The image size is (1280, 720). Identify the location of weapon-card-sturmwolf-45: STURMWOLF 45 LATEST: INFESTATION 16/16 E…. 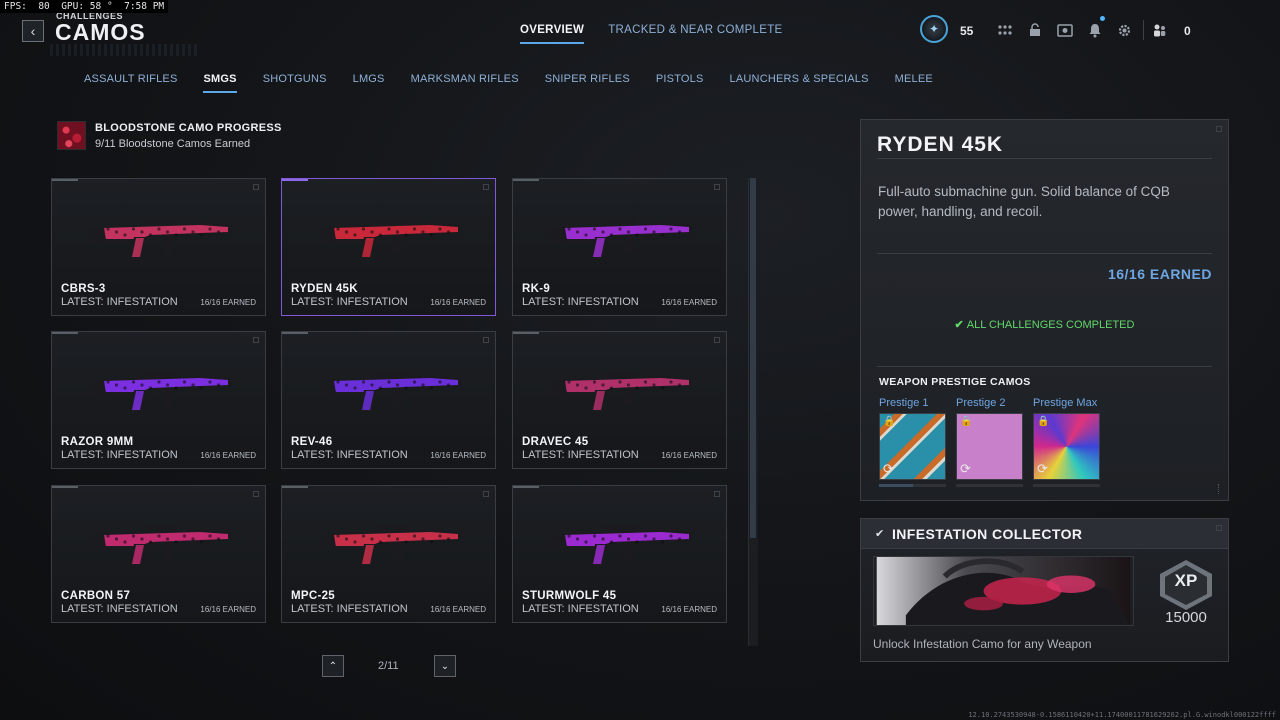
(619, 554).